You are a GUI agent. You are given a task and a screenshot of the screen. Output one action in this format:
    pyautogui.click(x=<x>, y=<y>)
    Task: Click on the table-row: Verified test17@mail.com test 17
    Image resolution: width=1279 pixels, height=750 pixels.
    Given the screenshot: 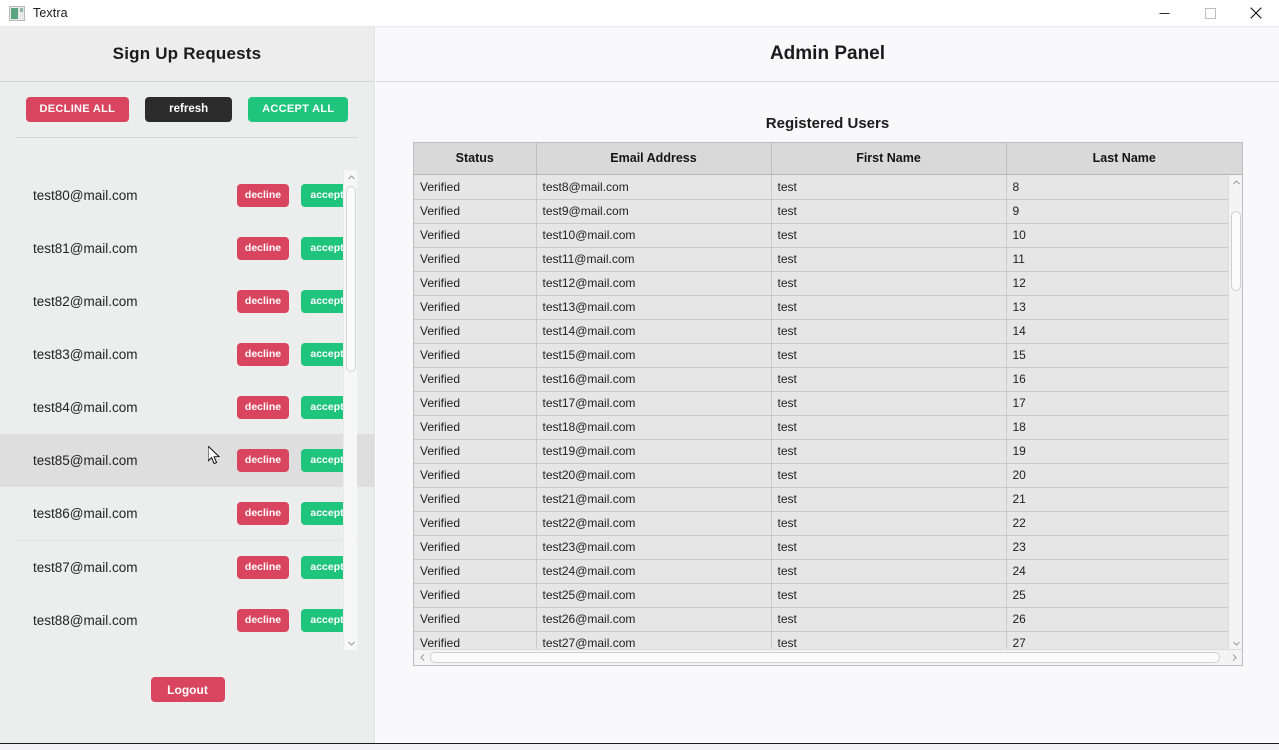 What is the action you would take?
    pyautogui.click(x=828, y=403)
    